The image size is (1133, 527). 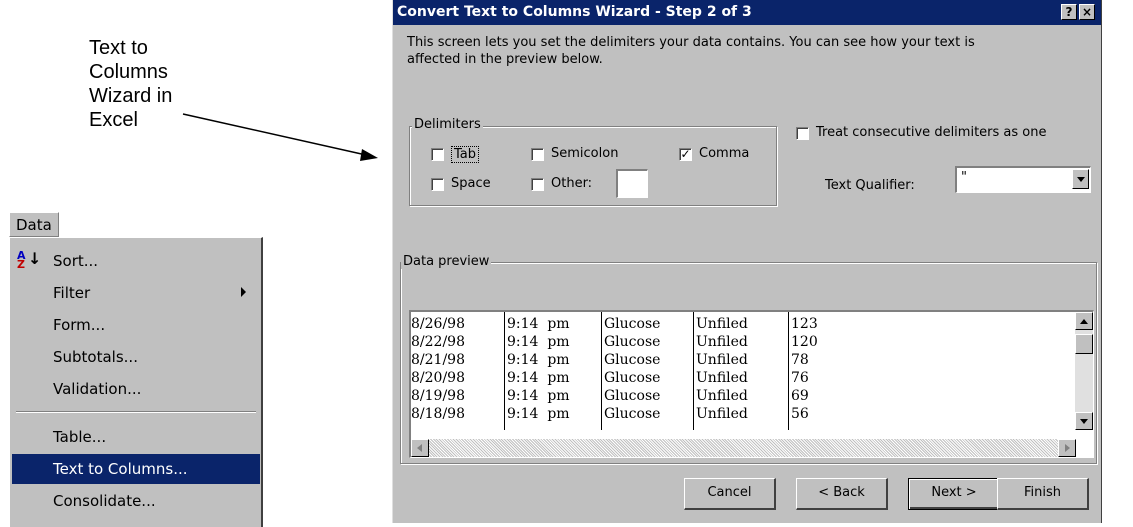 I want to click on menu-item-label: Filter, so click(x=72, y=293).